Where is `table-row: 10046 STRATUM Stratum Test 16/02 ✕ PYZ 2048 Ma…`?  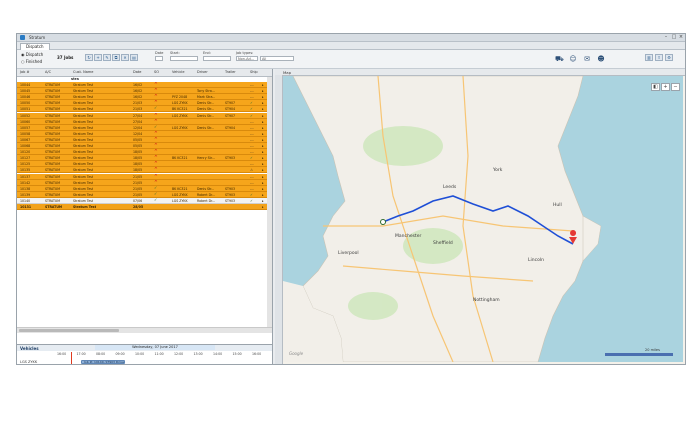 table-row: 10046 STRATUM Stratum Test 16/02 ✕ PYZ 2048 Ma… is located at coordinates (144, 97).